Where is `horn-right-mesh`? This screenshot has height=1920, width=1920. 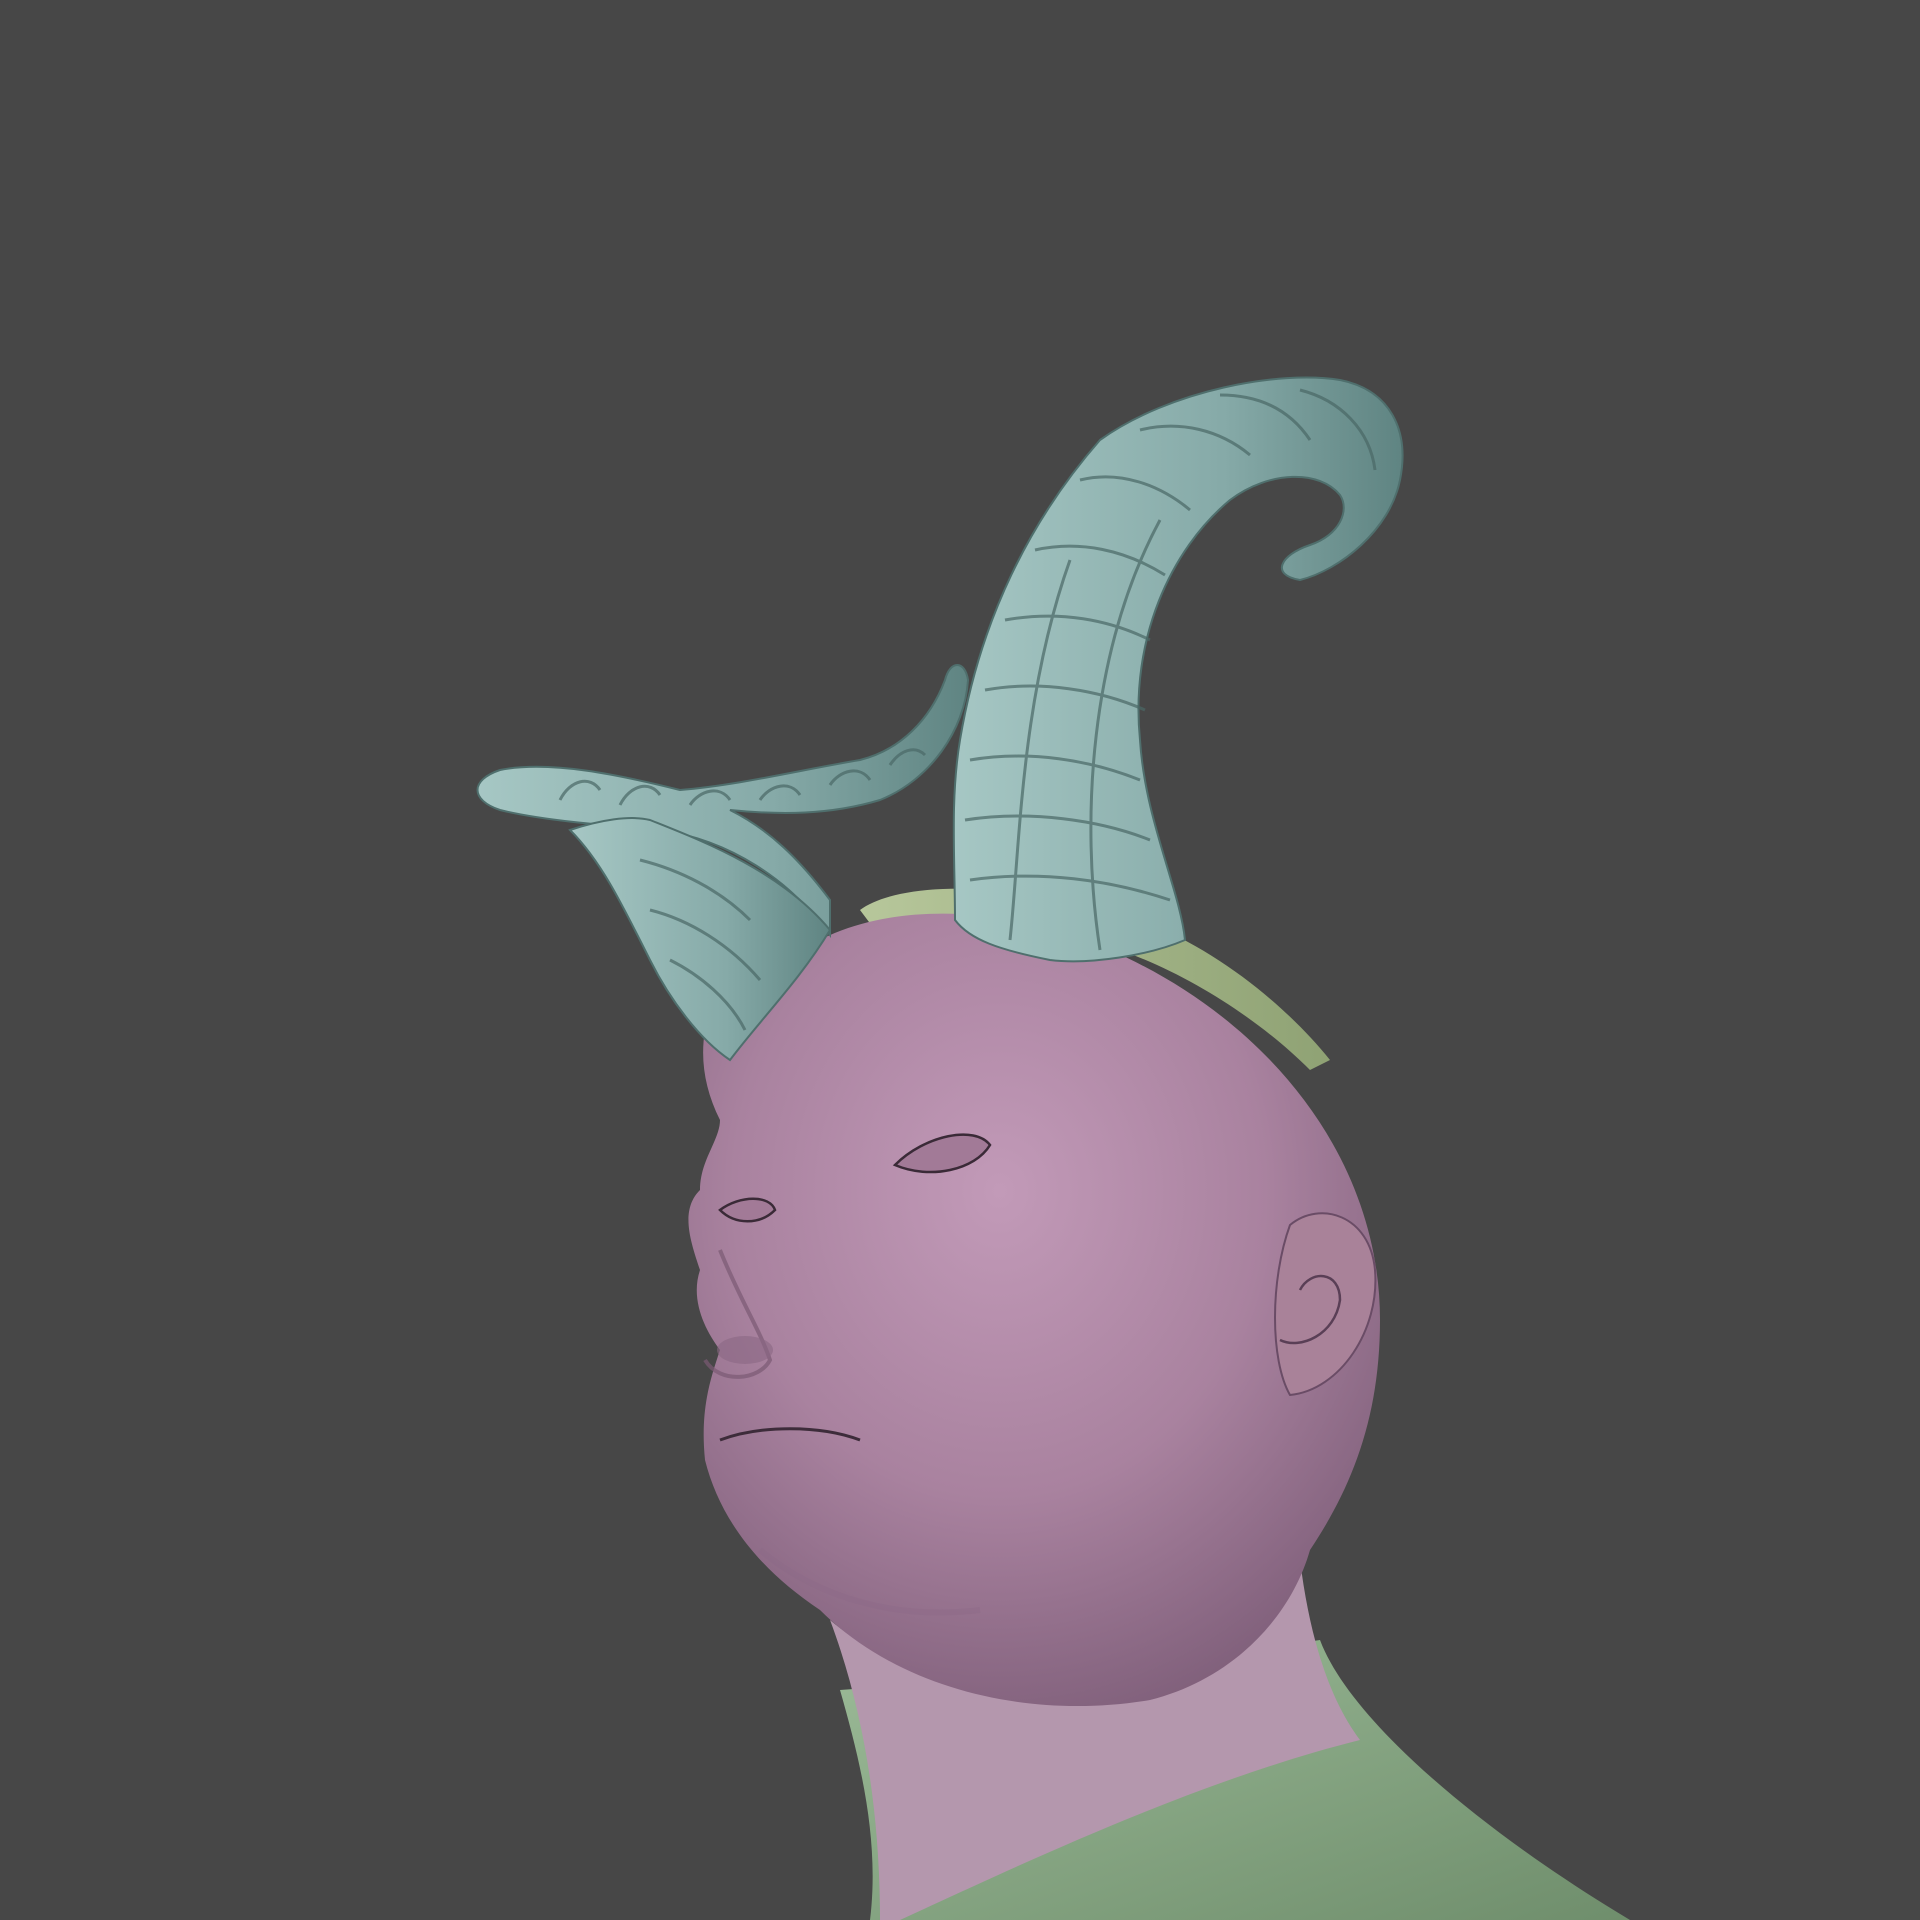
horn-right-mesh is located at coordinates (1178, 669).